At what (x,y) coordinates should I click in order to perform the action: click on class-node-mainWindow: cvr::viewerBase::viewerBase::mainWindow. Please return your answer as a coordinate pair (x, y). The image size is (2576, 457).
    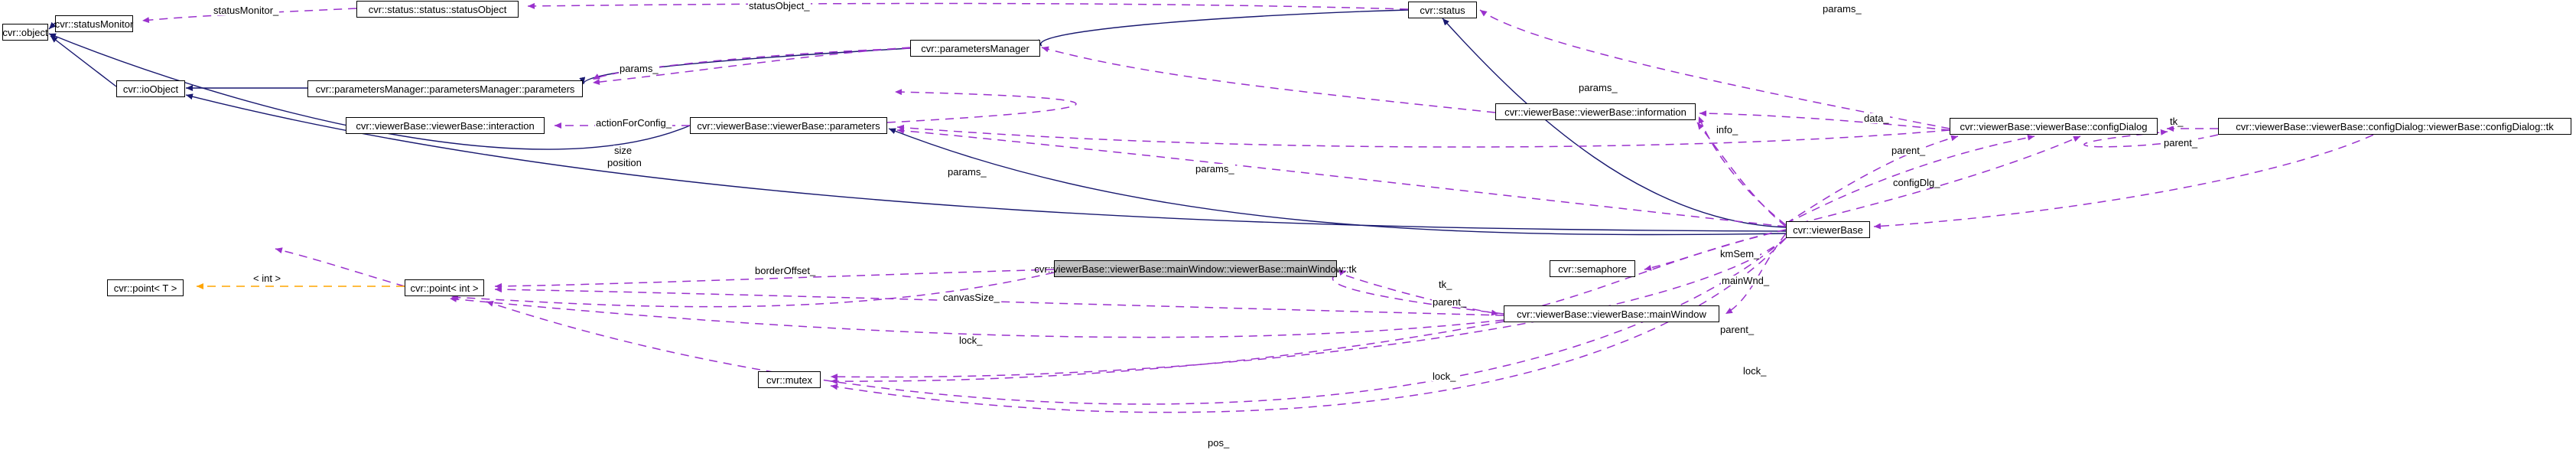
    Looking at the image, I should click on (1611, 314).